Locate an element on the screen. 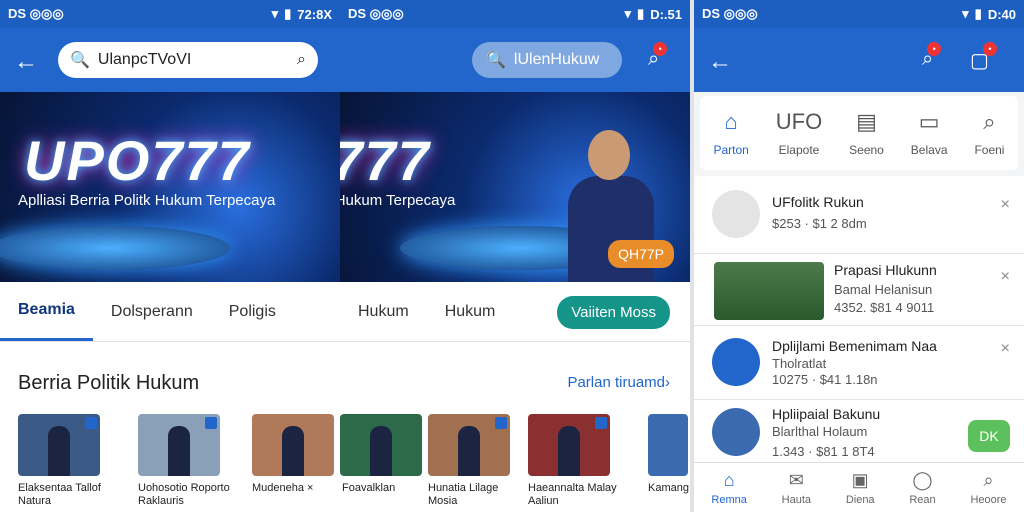 This screenshot has height=512, width=1024. image-icon: ▣ is located at coordinates (860, 479).